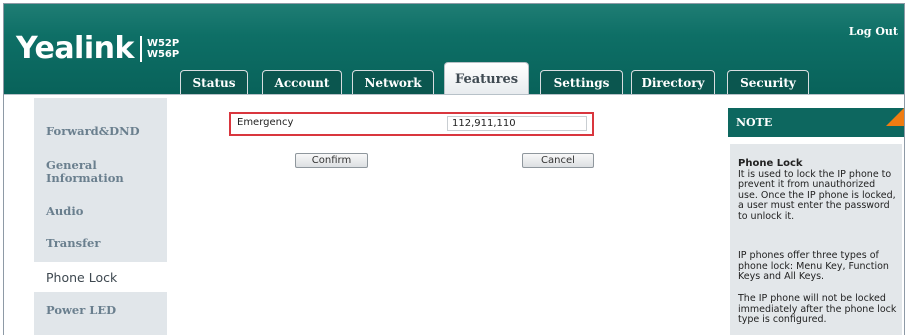 Image resolution: width=908 pixels, height=335 pixels. Describe the element at coordinates (140, 49) in the screenshot. I see `logo-divider` at that location.